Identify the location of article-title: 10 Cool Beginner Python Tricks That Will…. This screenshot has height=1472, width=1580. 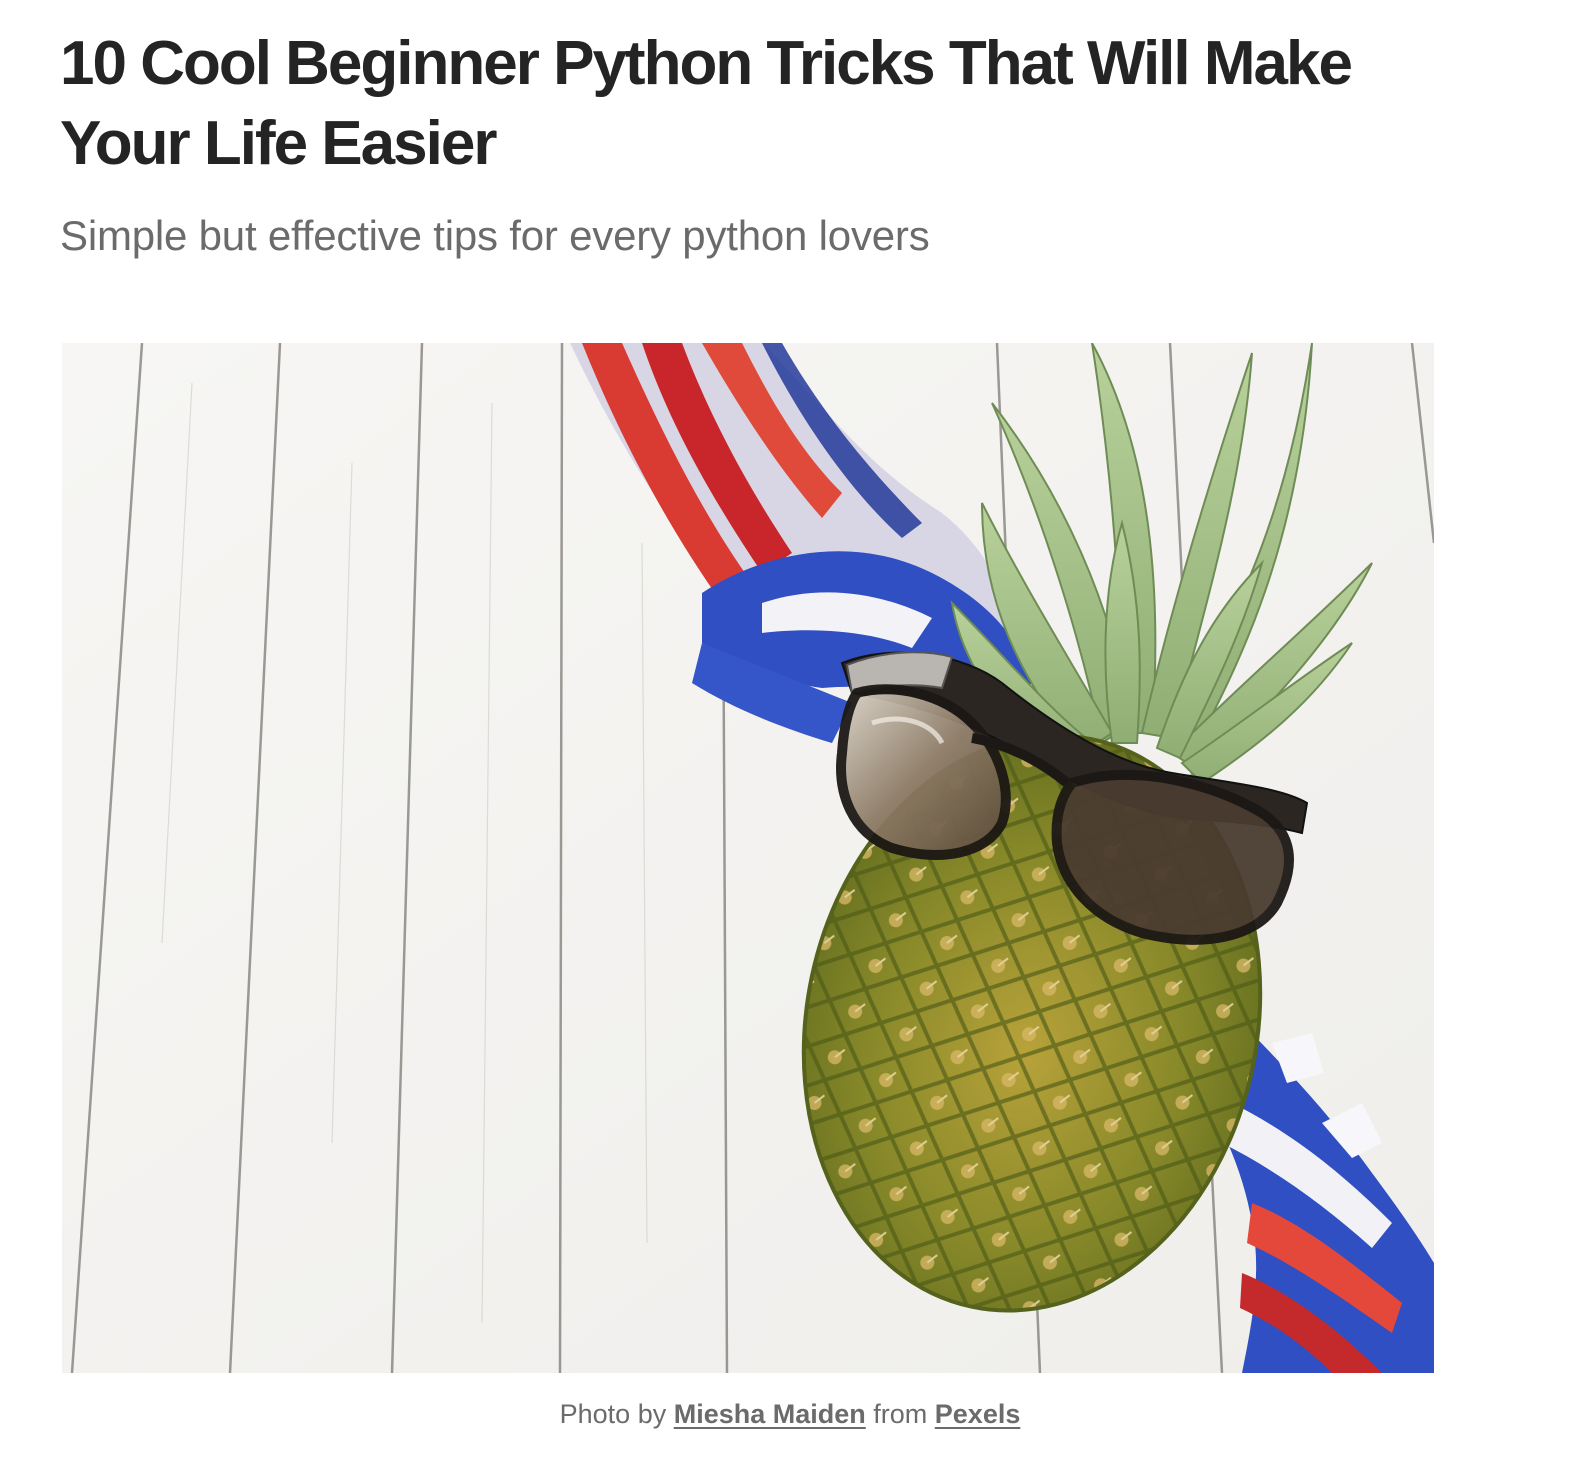
(706, 103).